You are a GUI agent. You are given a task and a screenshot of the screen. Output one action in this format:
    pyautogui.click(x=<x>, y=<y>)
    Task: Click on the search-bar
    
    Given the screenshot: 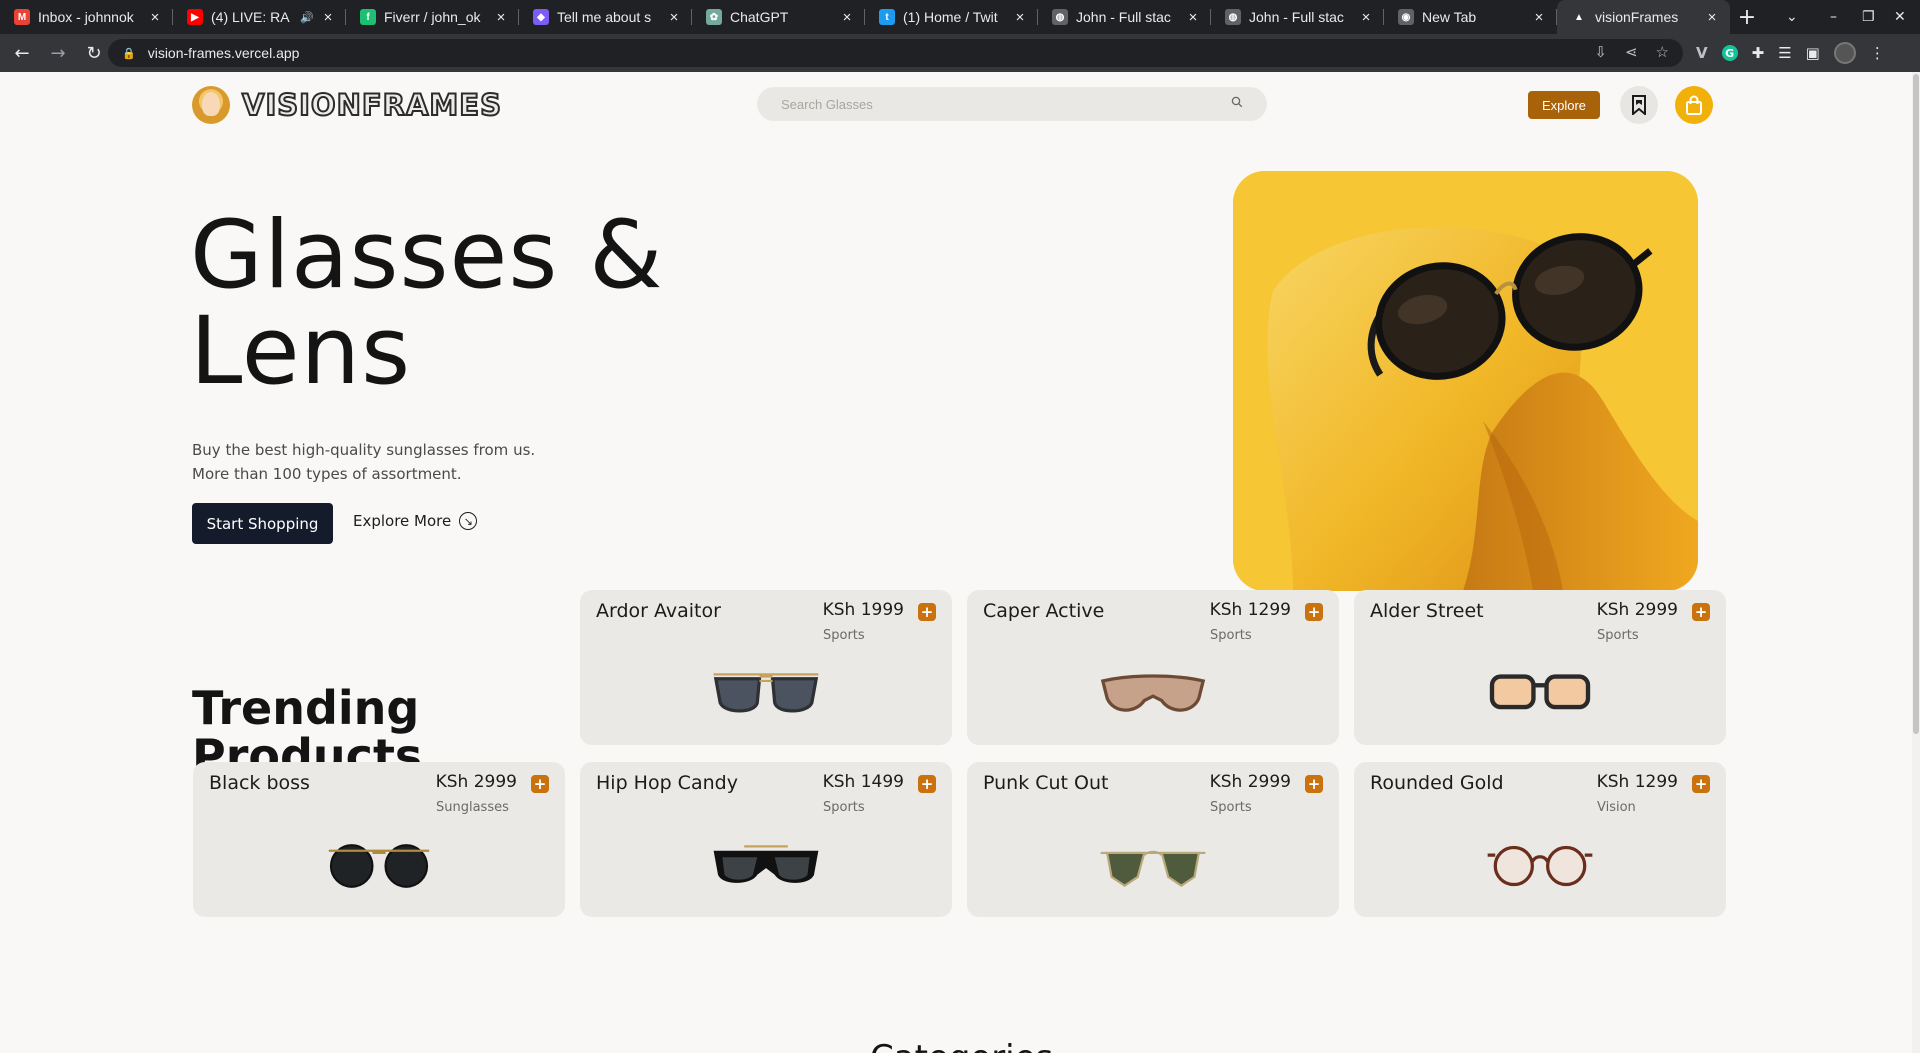 What is the action you would take?
    pyautogui.click(x=1012, y=104)
    